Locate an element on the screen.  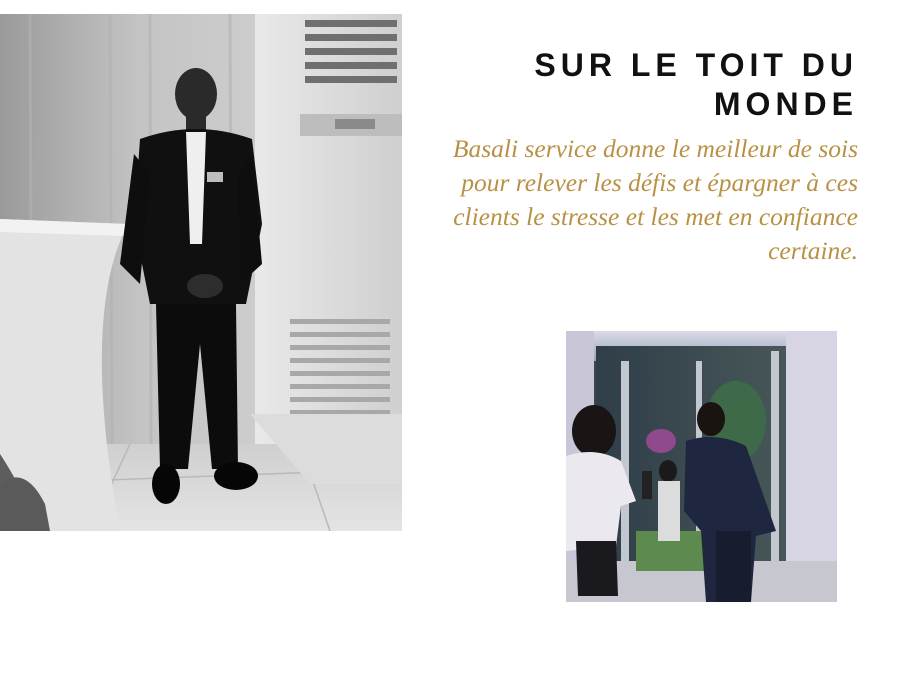
secondary-photo is located at coordinates (701, 466).